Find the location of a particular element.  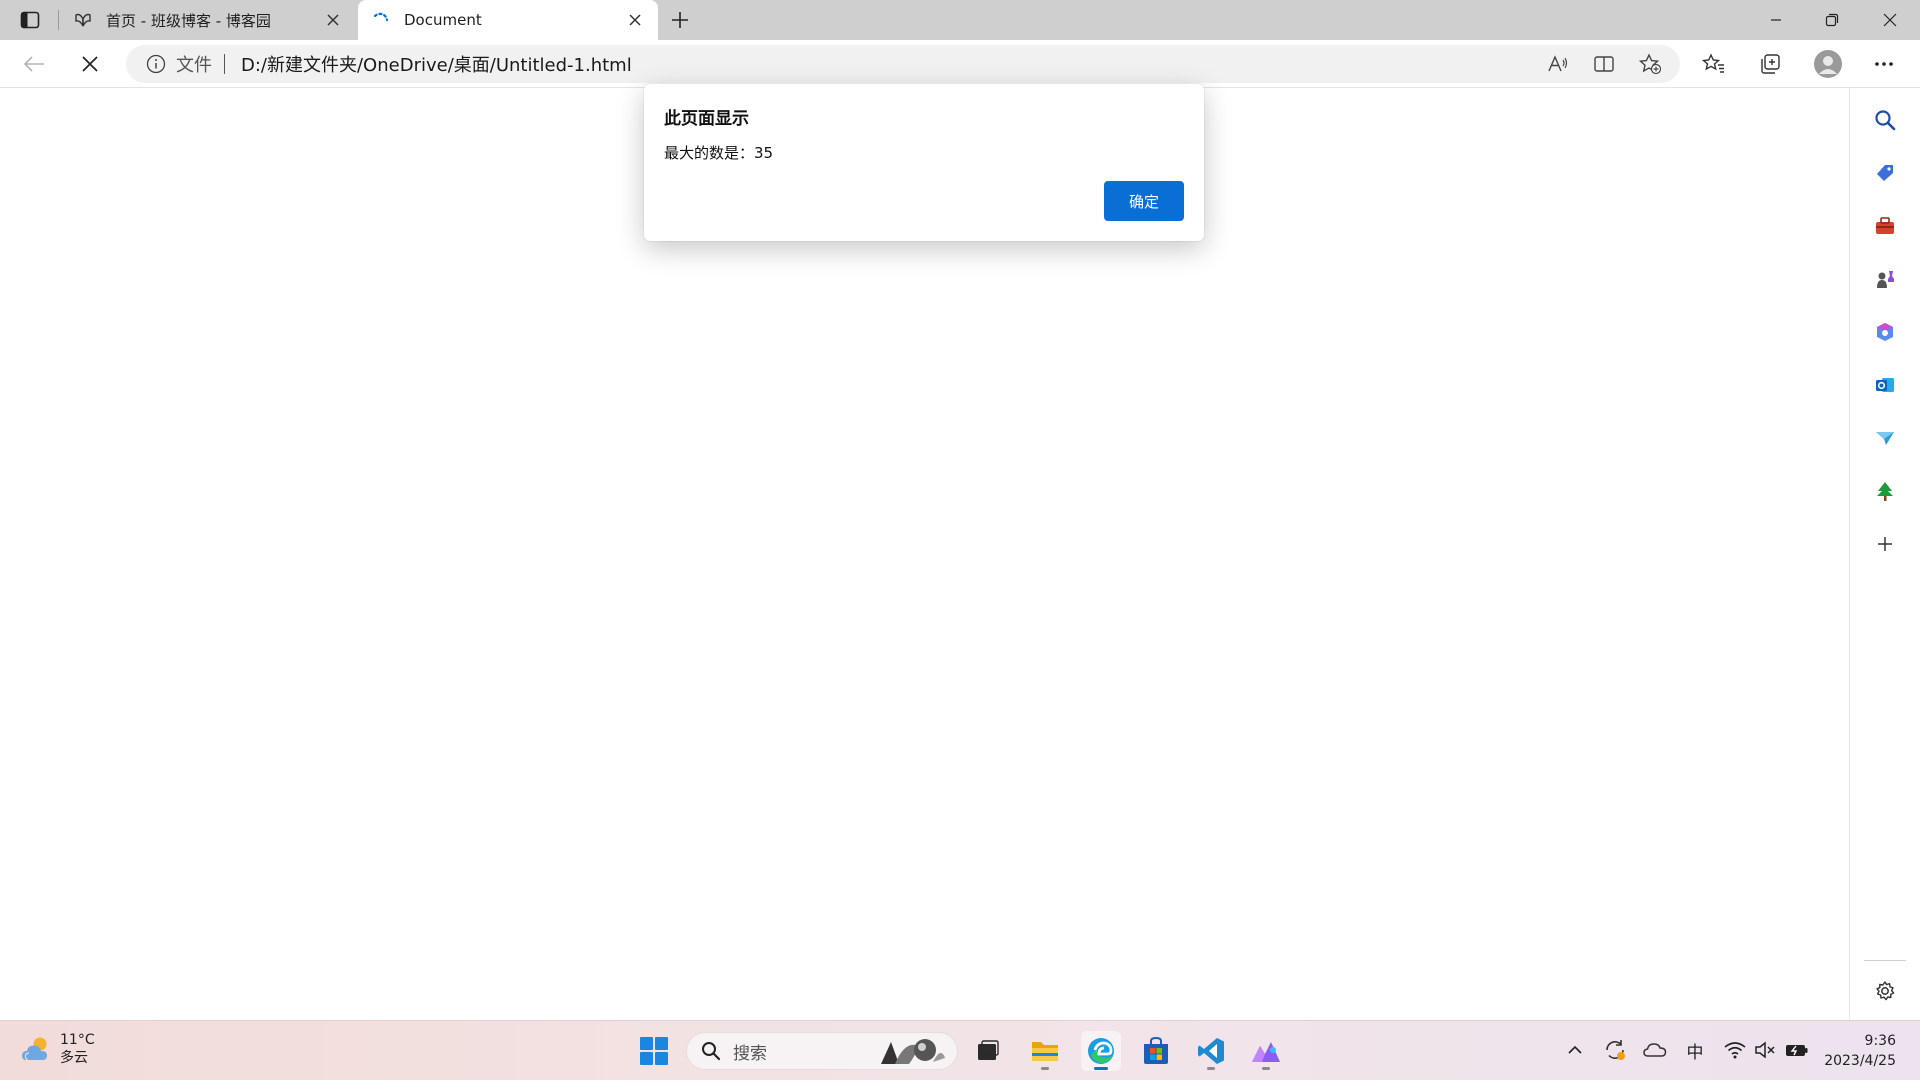

address-divider is located at coordinates (224, 64).